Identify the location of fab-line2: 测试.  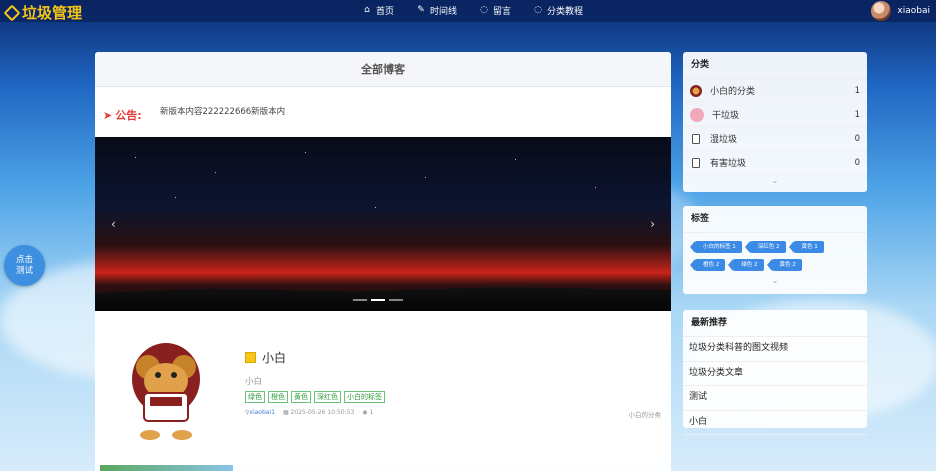
(24, 270).